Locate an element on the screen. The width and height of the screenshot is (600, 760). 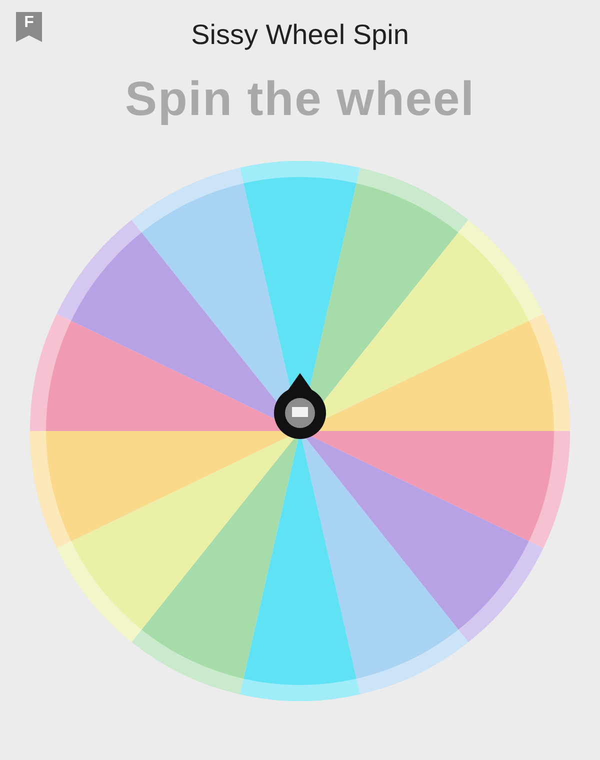
page-heading: Spin the wheel is located at coordinates (300, 99).